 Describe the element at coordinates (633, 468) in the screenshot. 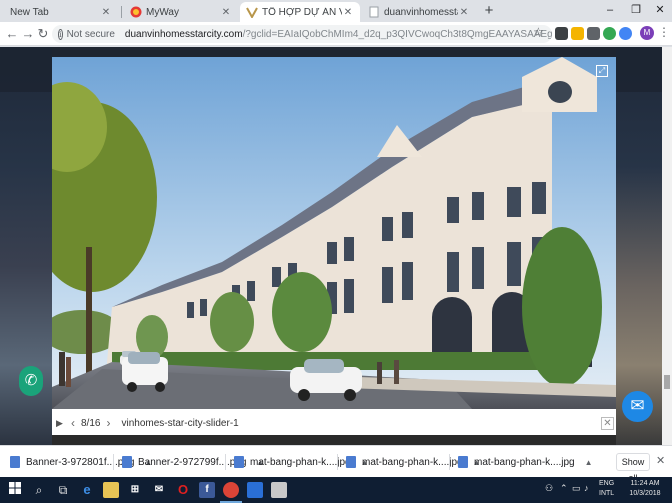

I see `show-all-downloads-button: Show all` at that location.